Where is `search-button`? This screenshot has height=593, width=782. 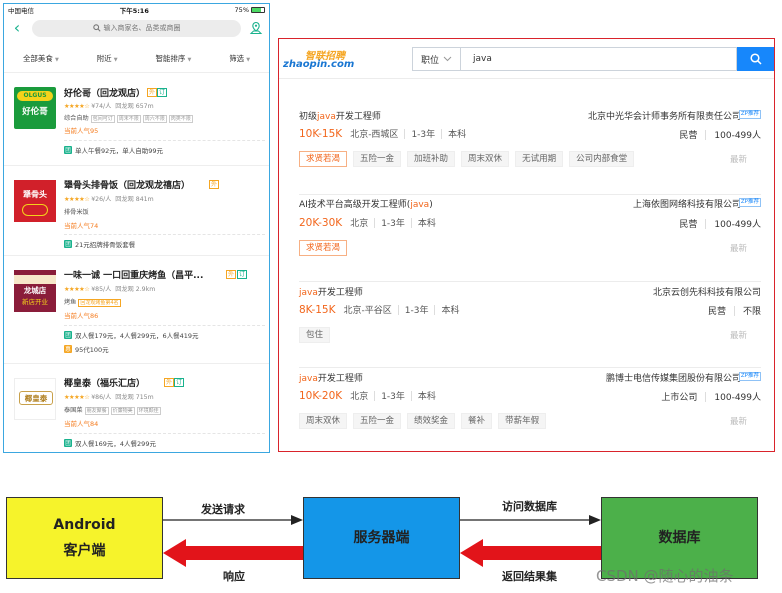
search-button is located at coordinates (755, 59).